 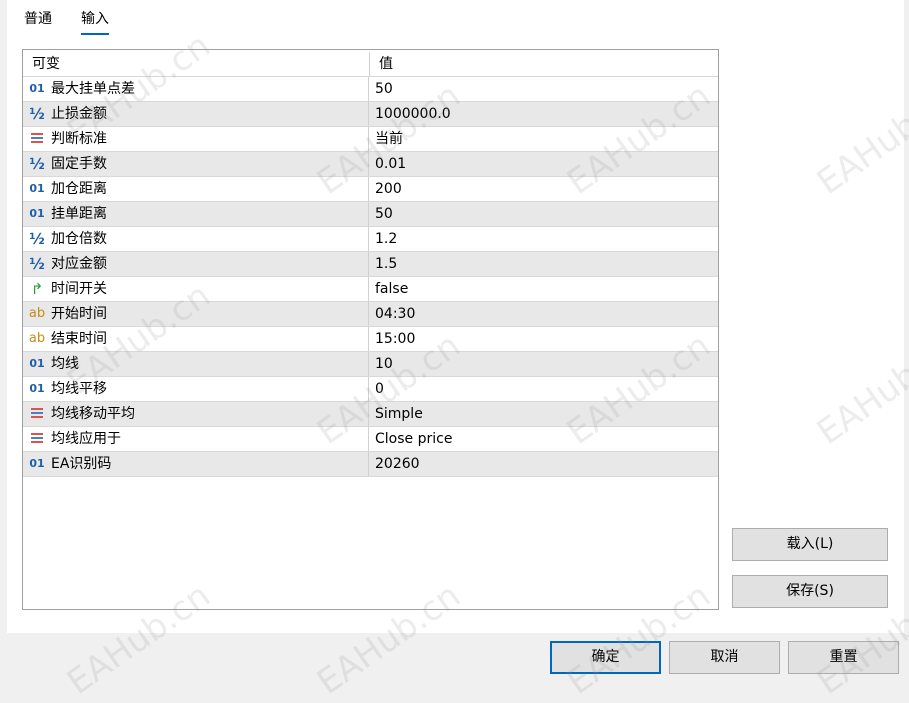 What do you see at coordinates (543, 389) in the screenshot?
I see `parameter-value: 0` at bounding box center [543, 389].